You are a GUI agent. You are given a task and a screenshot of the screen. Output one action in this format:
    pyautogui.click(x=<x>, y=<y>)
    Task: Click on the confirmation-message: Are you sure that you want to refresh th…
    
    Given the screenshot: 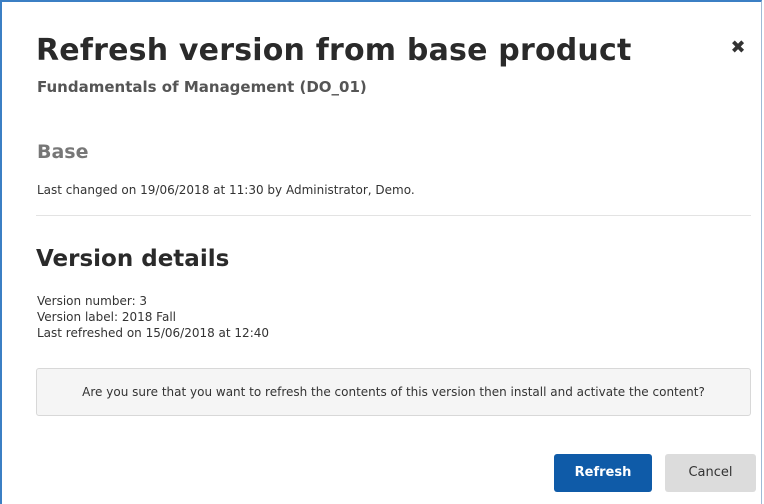 What is the action you would take?
    pyautogui.click(x=393, y=392)
    